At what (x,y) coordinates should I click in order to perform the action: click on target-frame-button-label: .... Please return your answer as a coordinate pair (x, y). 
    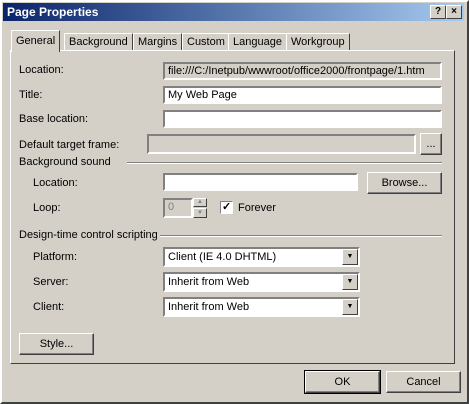
    Looking at the image, I should click on (431, 144).